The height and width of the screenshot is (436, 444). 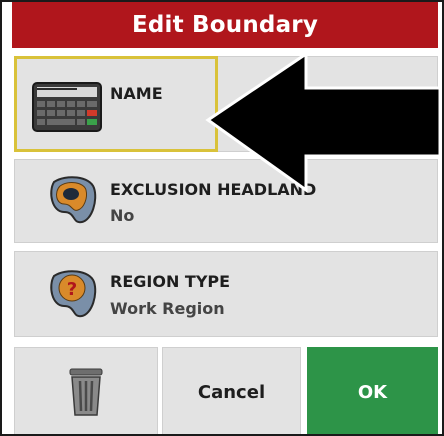 I want to click on exclusion-headland-value: No, so click(x=122, y=215).